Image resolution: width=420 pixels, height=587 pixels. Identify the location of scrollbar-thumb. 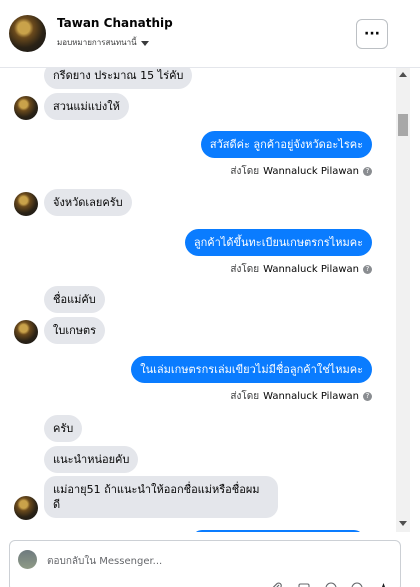
(403, 125).